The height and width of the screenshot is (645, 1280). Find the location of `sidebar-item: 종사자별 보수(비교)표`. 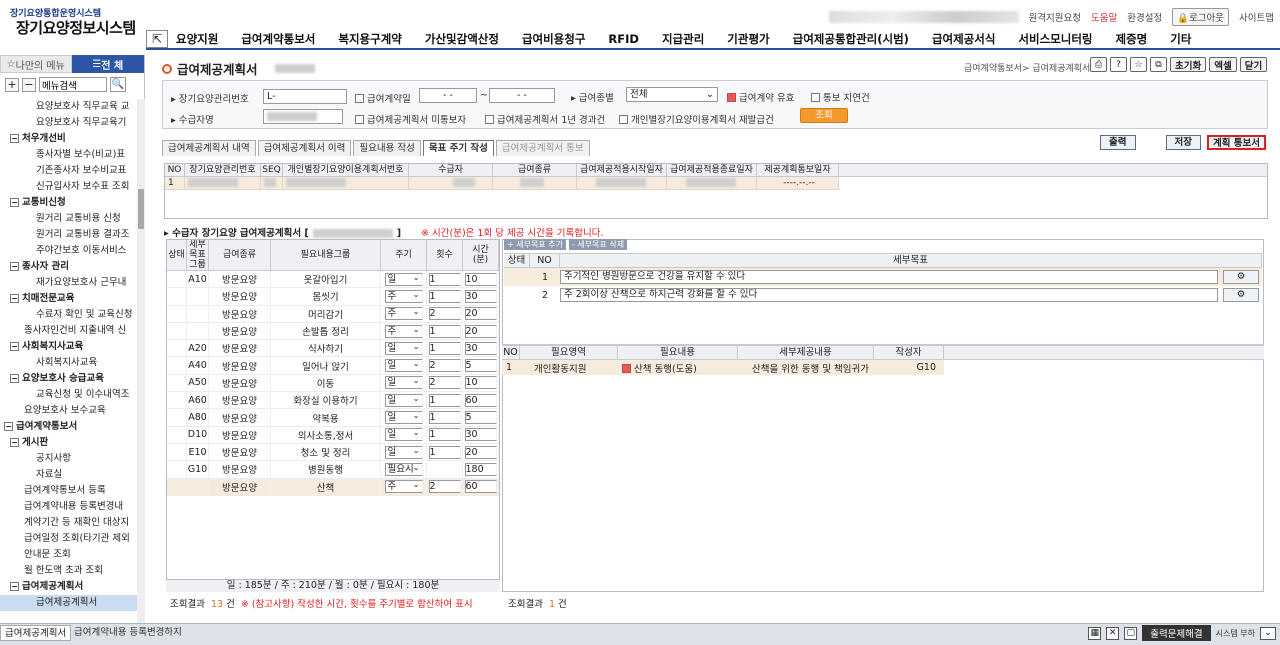

sidebar-item: 종사자별 보수(비교)표 is located at coordinates (68, 155).